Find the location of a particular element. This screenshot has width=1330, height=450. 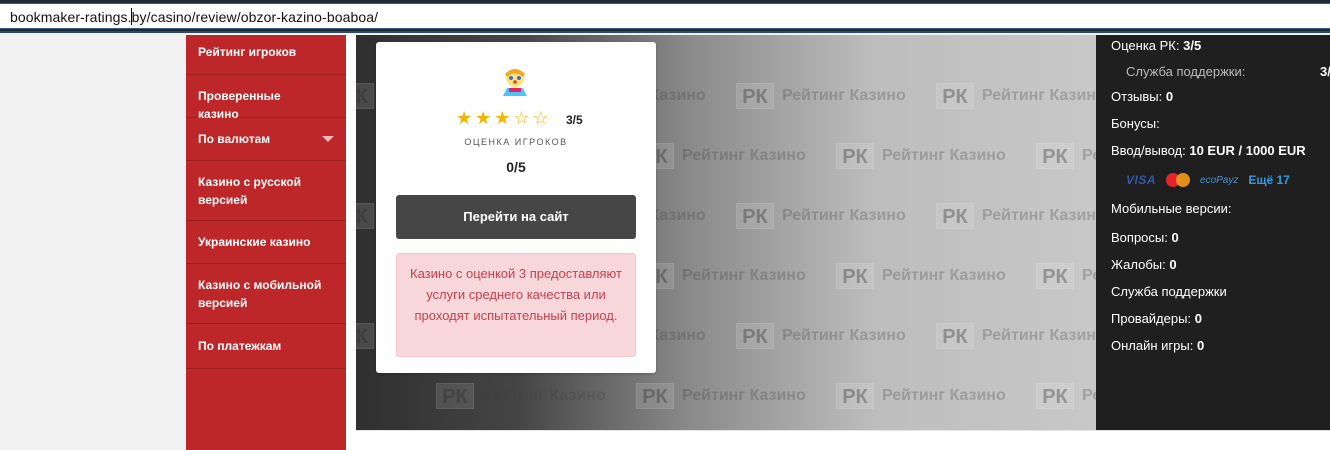

questions-row: Вопросы: 0 is located at coordinates (1145, 237).